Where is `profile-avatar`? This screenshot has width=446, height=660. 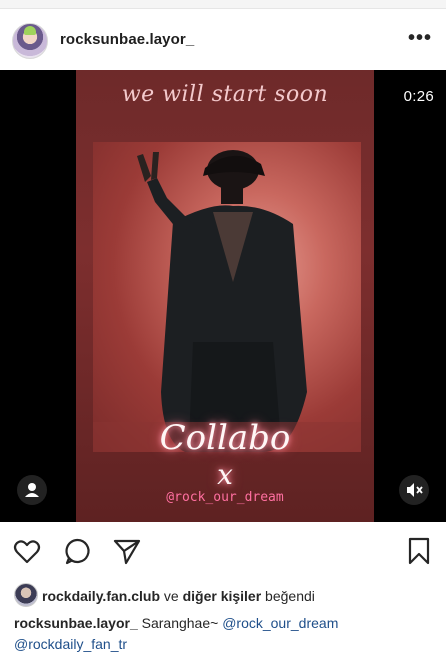
profile-avatar is located at coordinates (30, 41).